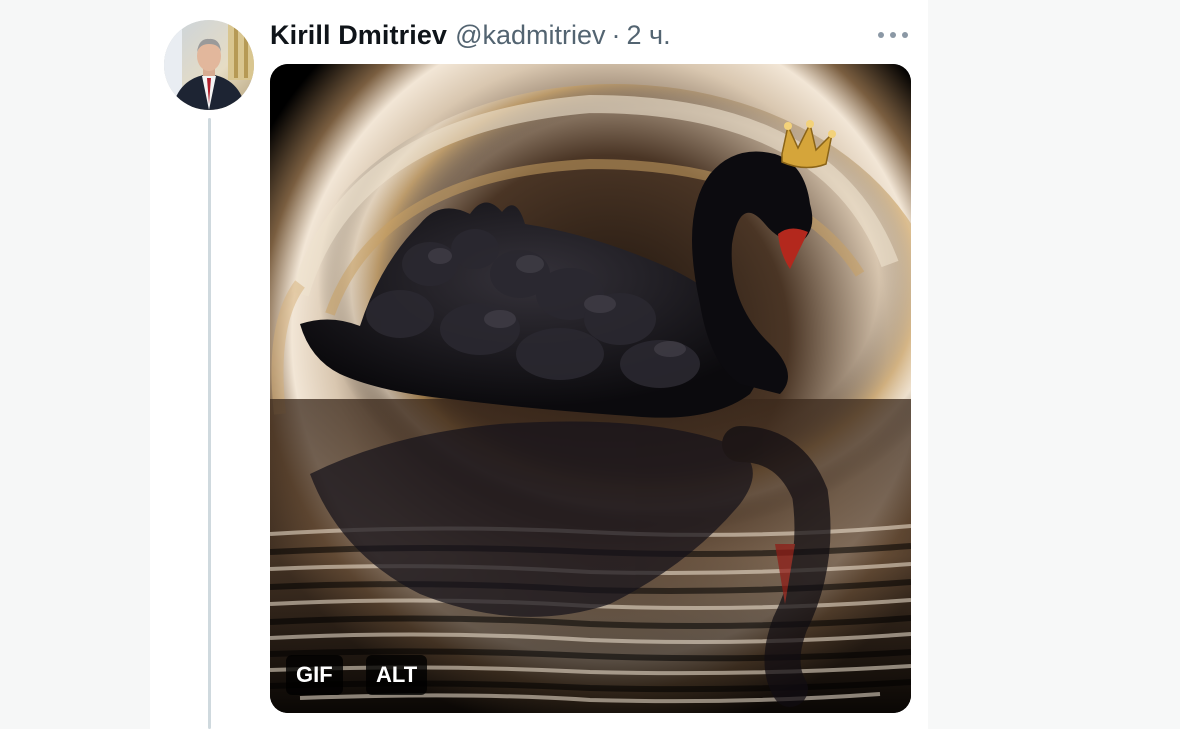 The image size is (1180, 729). Describe the element at coordinates (209, 423) in the screenshot. I see `thread-line` at that location.